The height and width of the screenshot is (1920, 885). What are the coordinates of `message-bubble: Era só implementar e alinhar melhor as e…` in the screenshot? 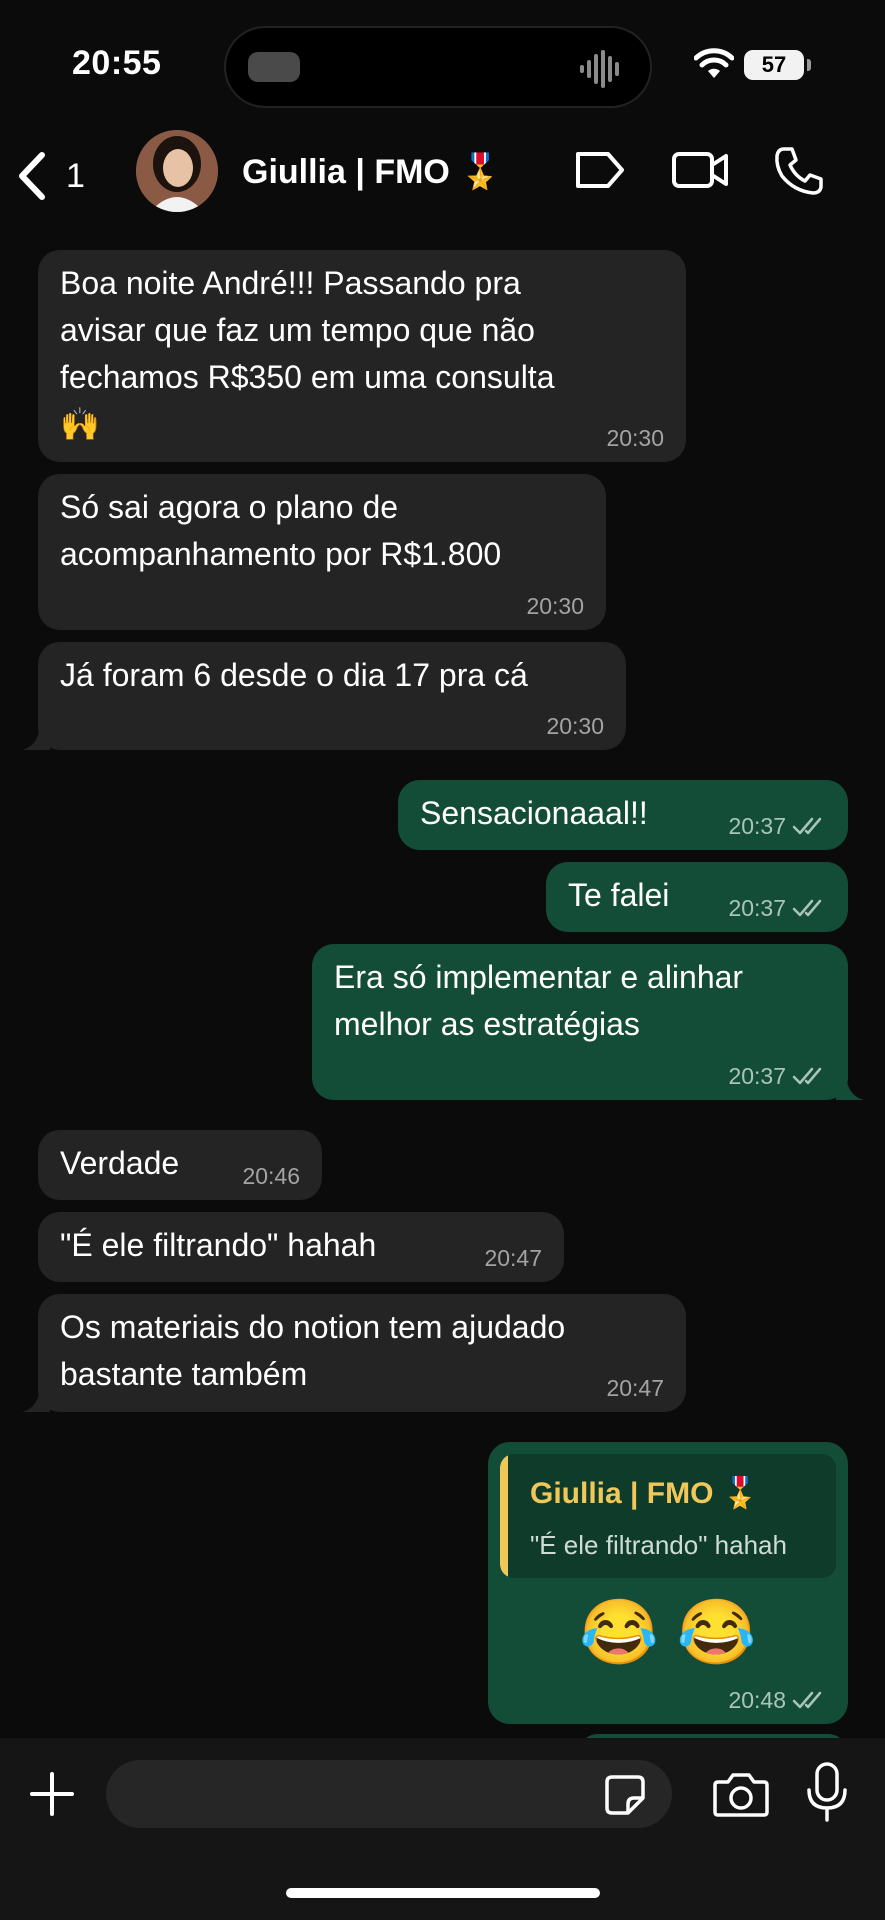 It's located at (580, 1022).